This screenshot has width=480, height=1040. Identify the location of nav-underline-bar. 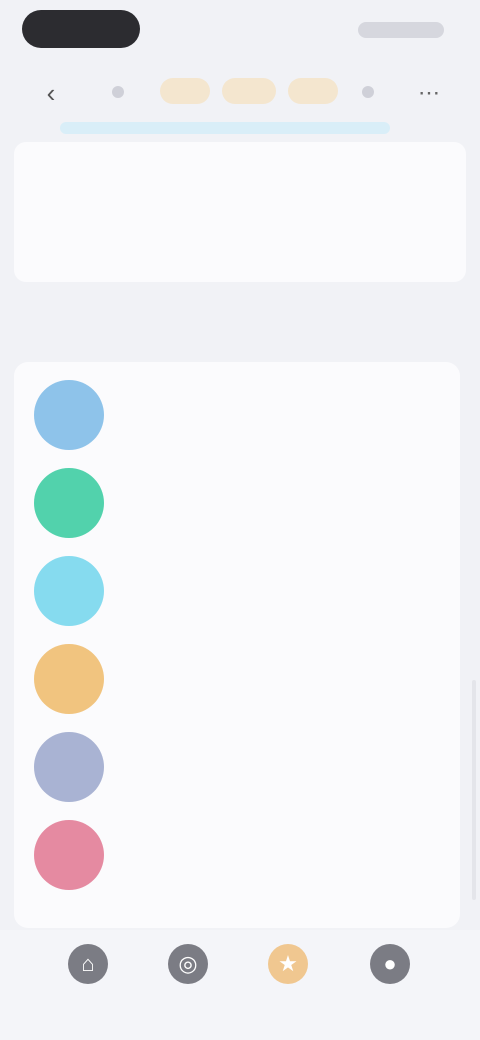
(225, 128).